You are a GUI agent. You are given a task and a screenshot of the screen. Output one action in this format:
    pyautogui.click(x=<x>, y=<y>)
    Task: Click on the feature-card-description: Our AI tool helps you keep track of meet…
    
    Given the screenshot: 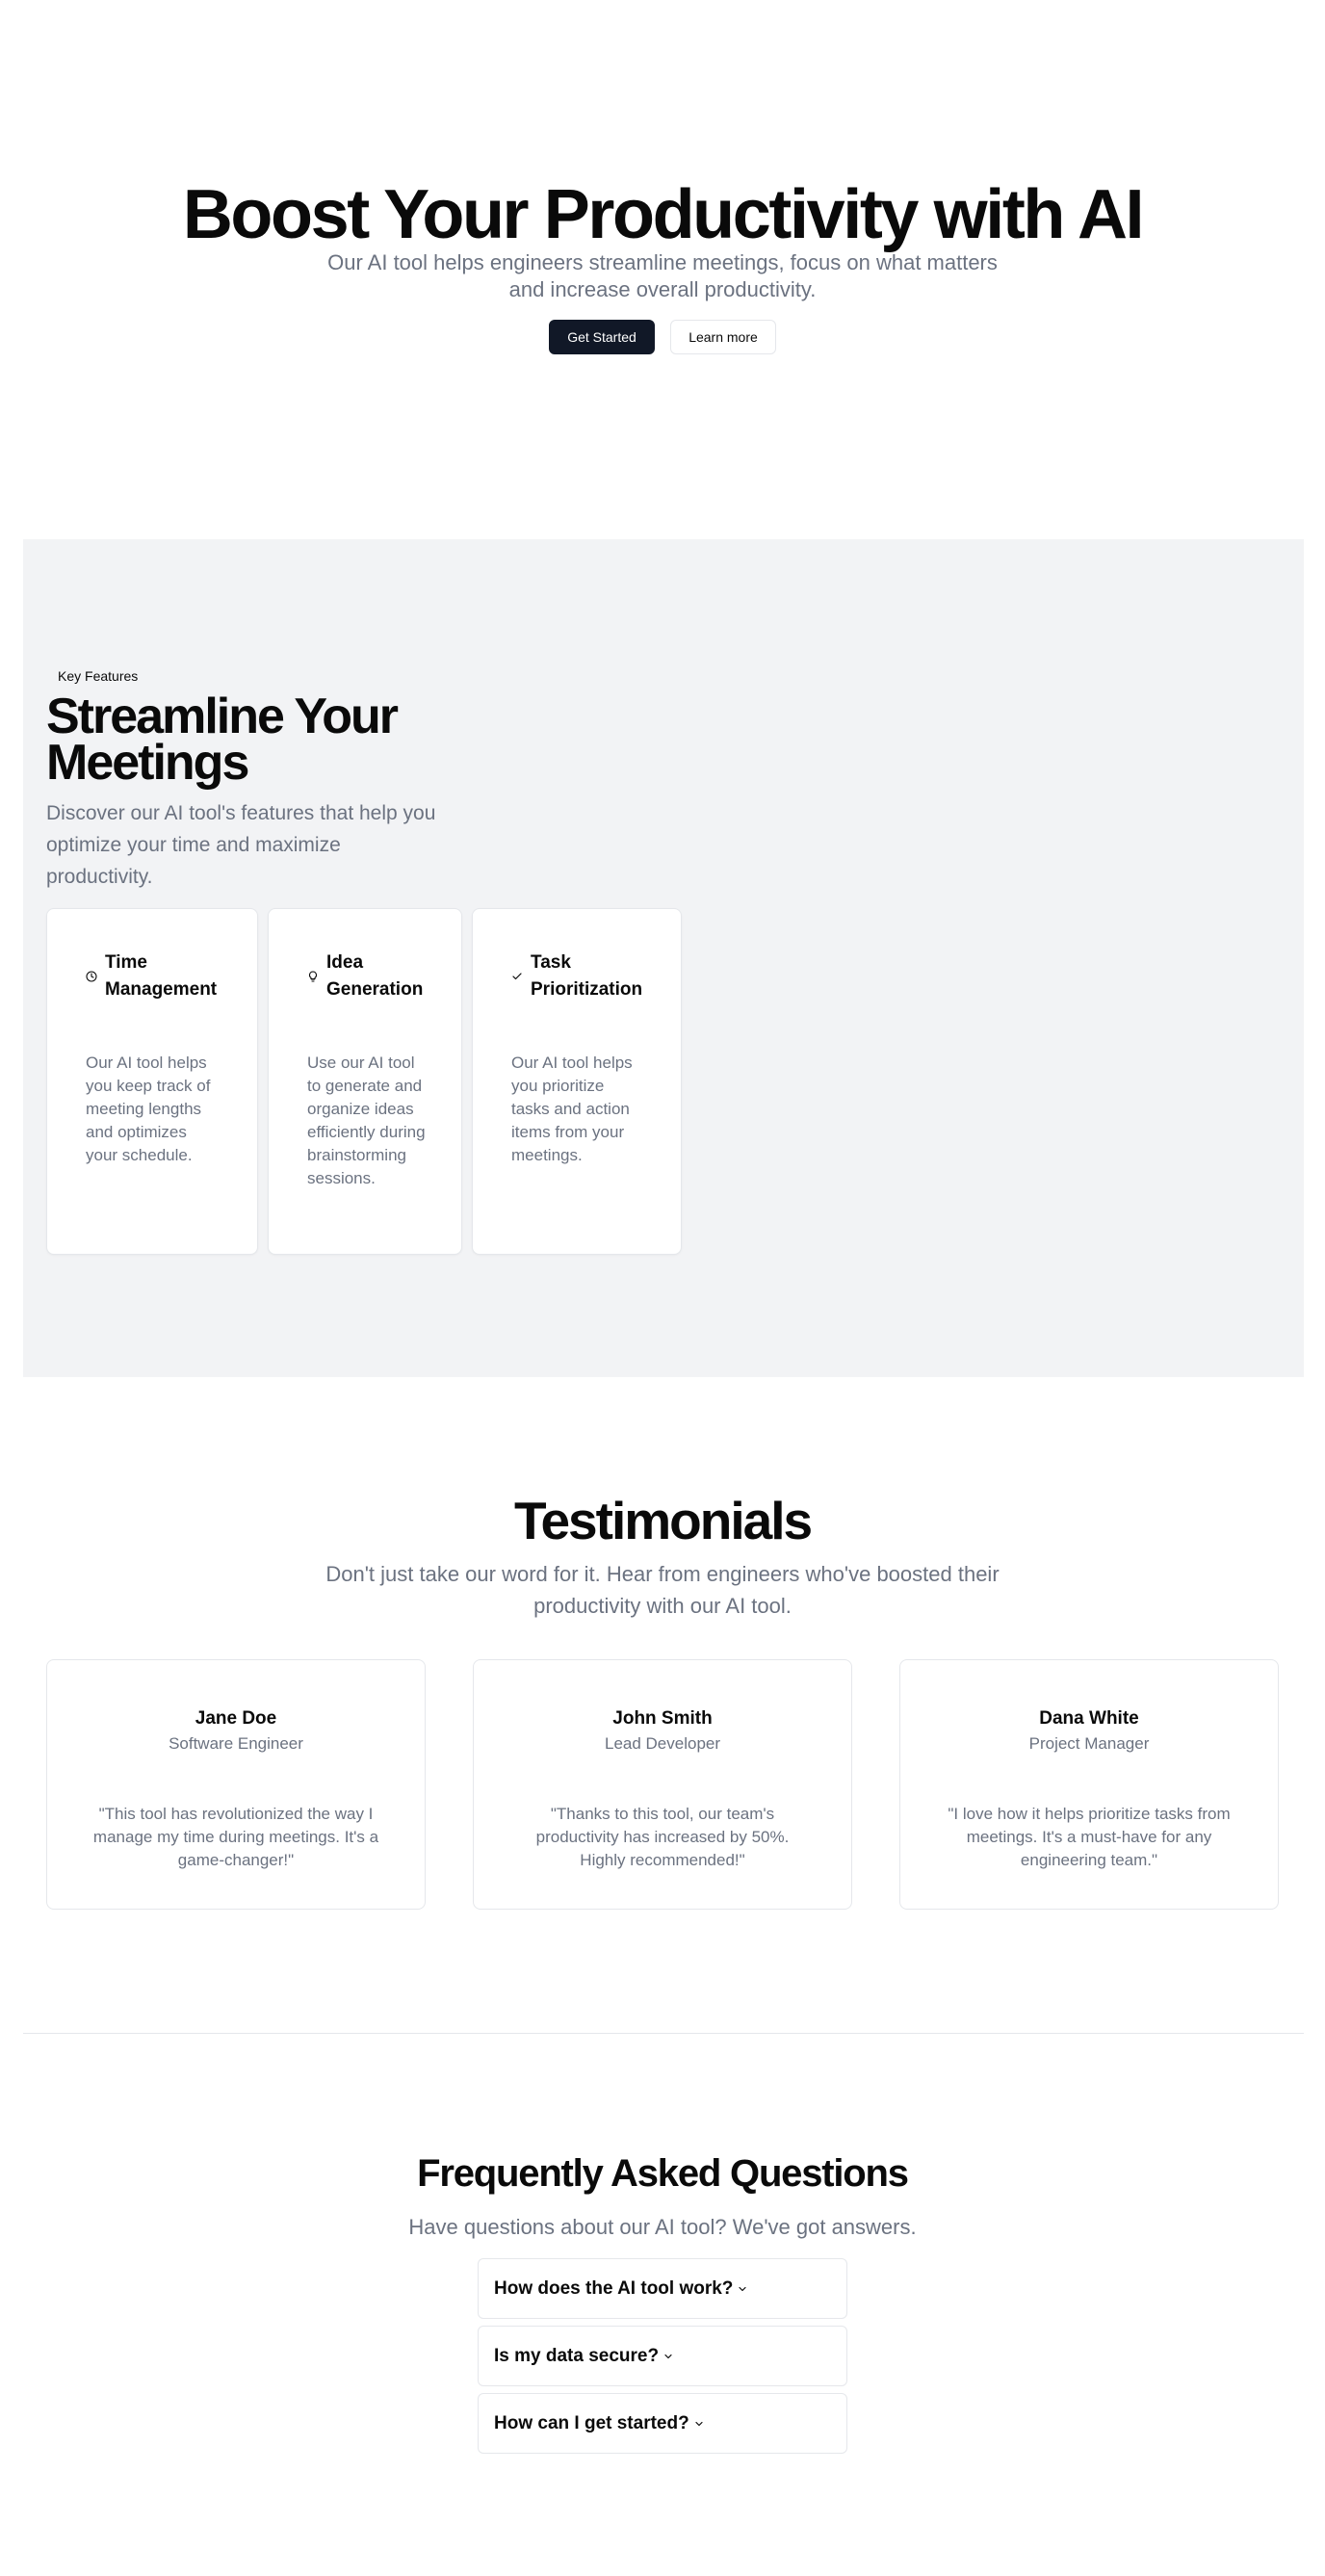 What is the action you would take?
    pyautogui.click(x=148, y=1109)
    